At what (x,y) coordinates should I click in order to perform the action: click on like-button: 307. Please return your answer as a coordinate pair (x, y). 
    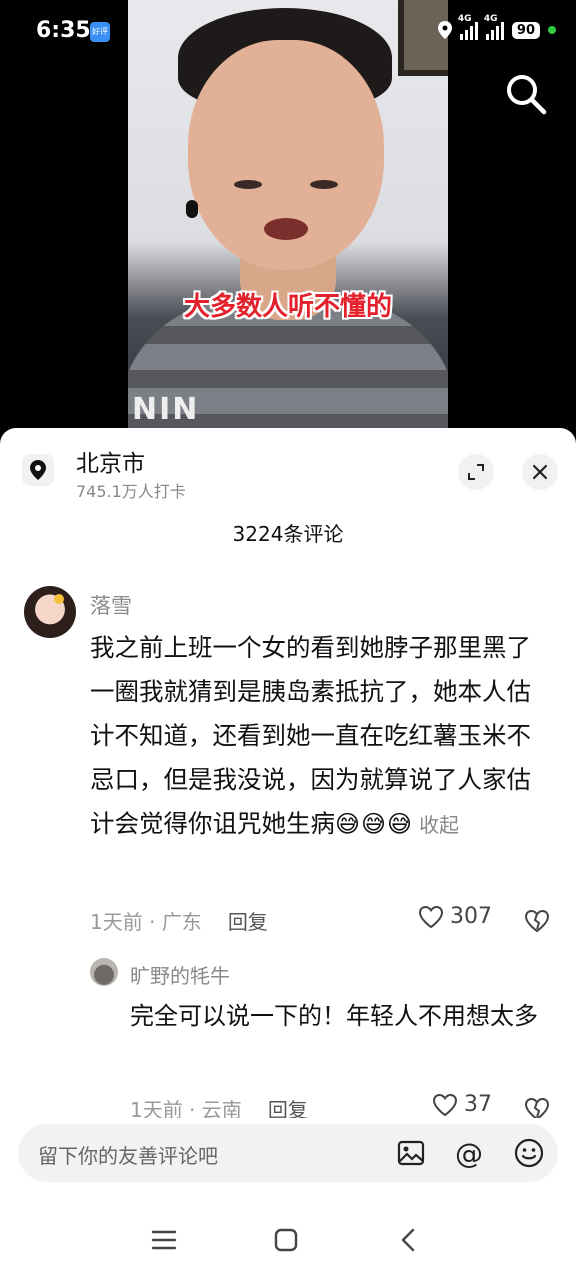
    Looking at the image, I should click on (455, 916).